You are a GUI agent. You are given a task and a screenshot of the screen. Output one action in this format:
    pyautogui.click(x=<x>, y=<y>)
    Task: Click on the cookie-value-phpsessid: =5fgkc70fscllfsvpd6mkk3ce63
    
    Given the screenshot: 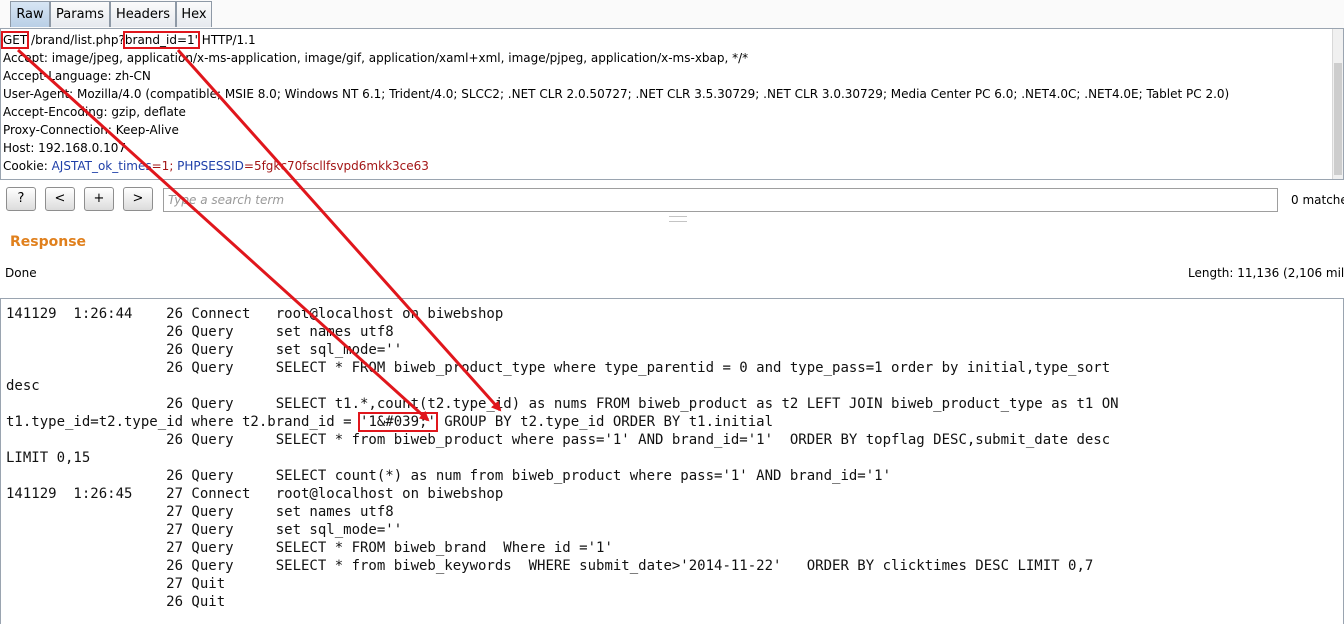 What is the action you would take?
    pyautogui.click(x=336, y=166)
    